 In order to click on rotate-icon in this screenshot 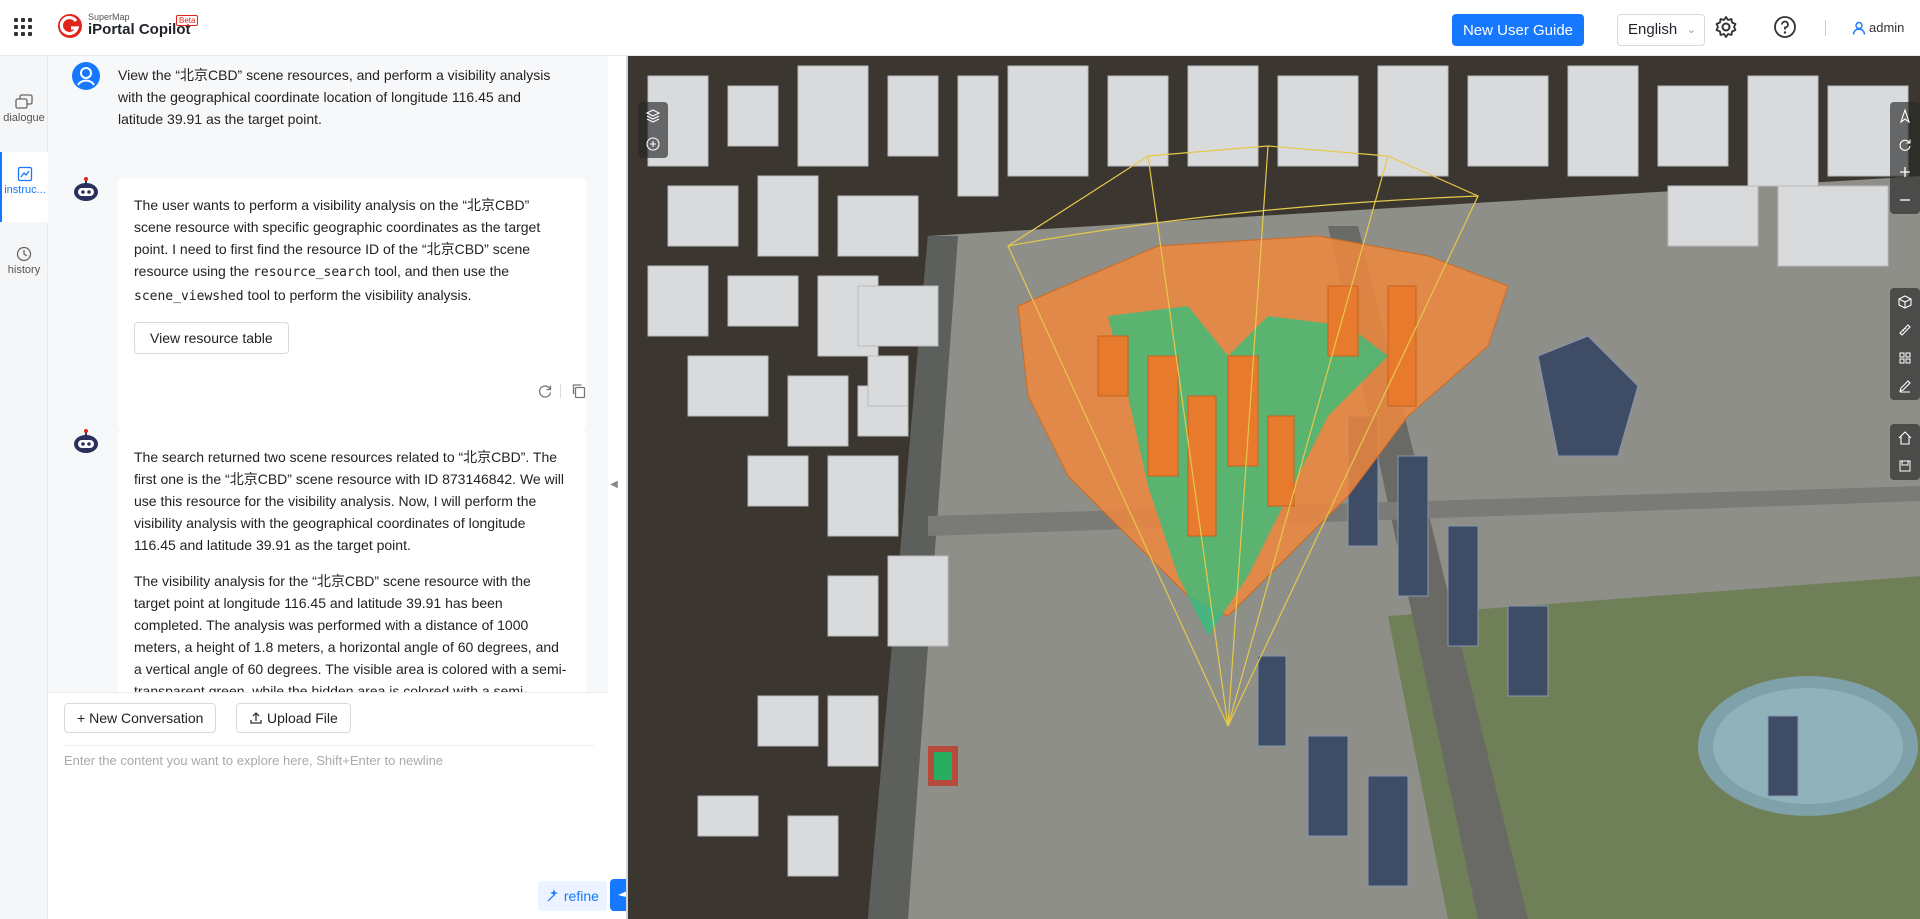, I will do `click(1905, 144)`.